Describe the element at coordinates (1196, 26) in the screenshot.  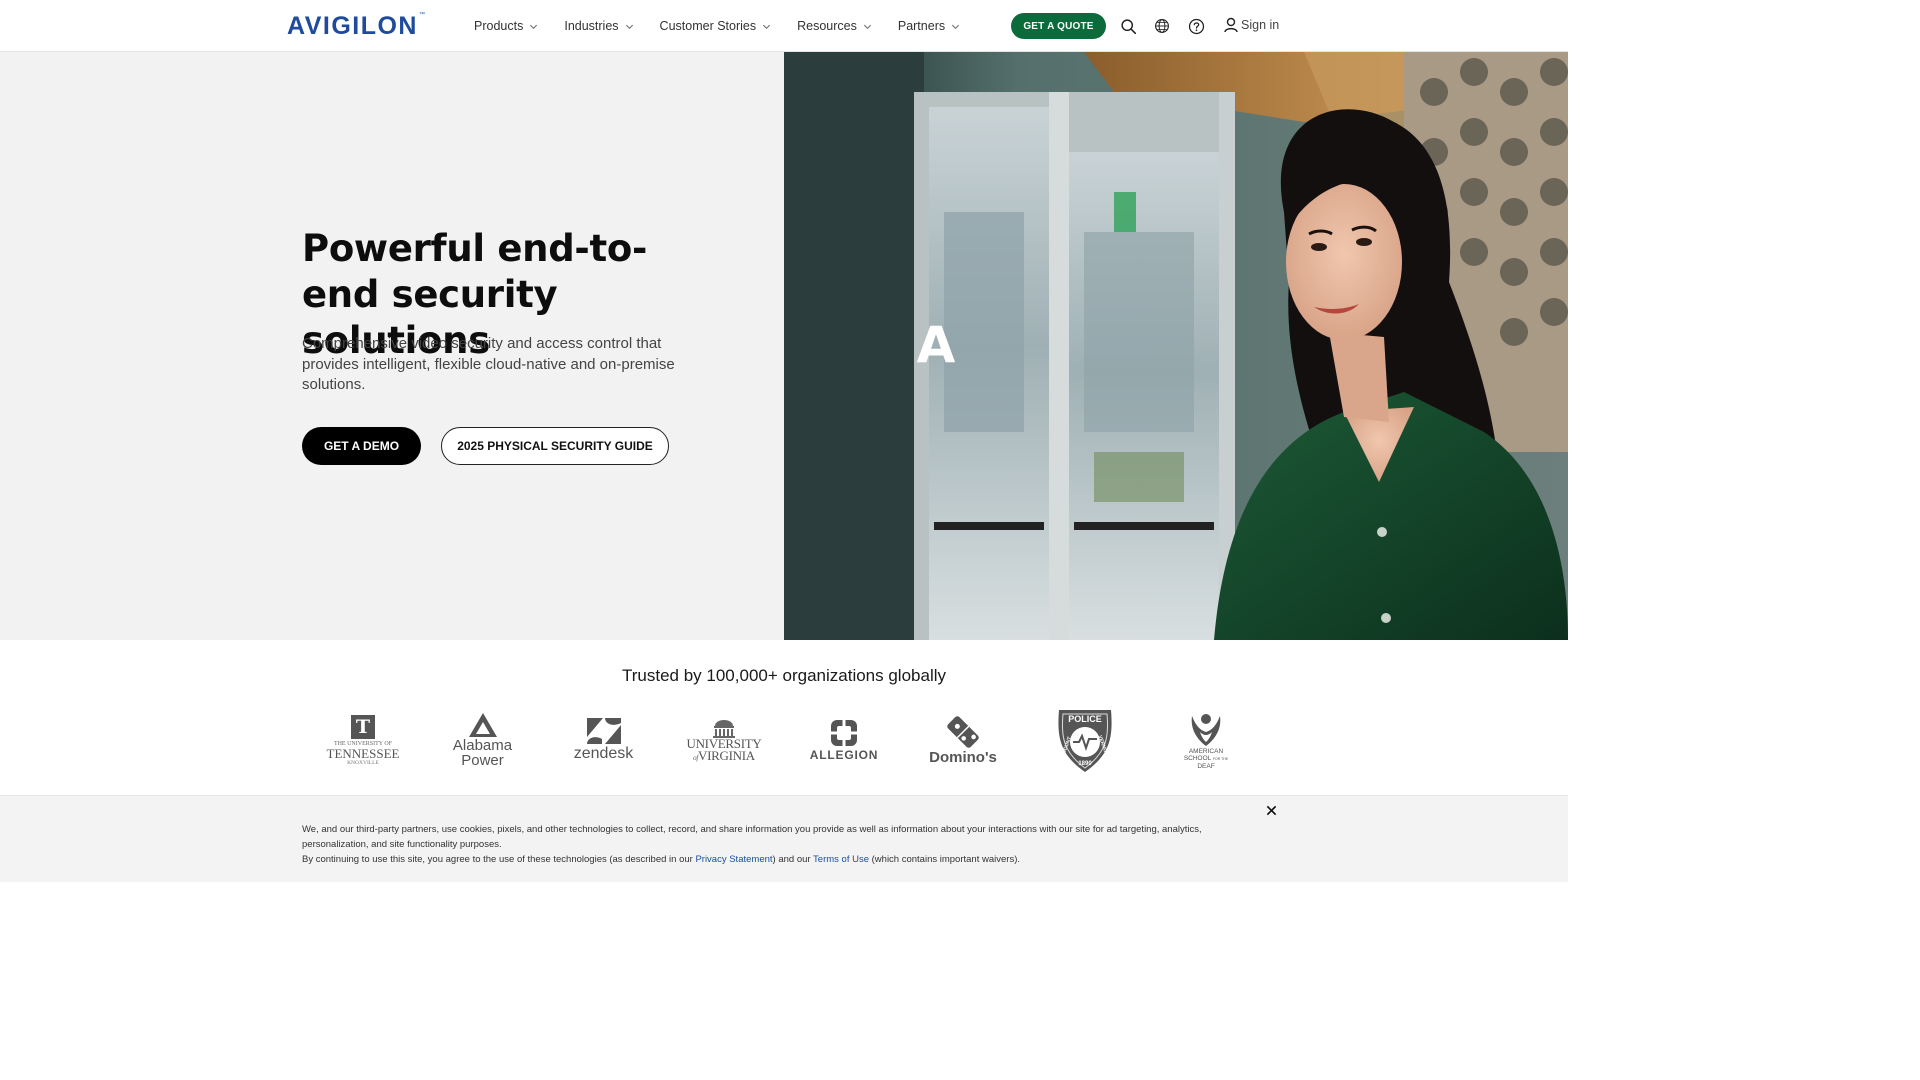
I see `help-icon` at that location.